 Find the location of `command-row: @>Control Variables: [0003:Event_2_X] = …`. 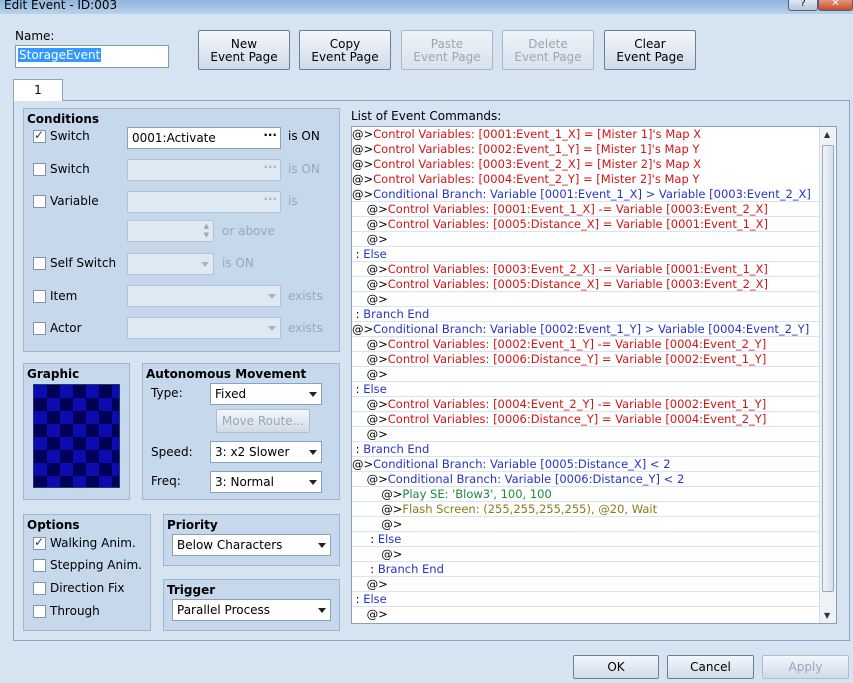

command-row: @>Control Variables: [0003:Event_2_X] = … is located at coordinates (585, 164).